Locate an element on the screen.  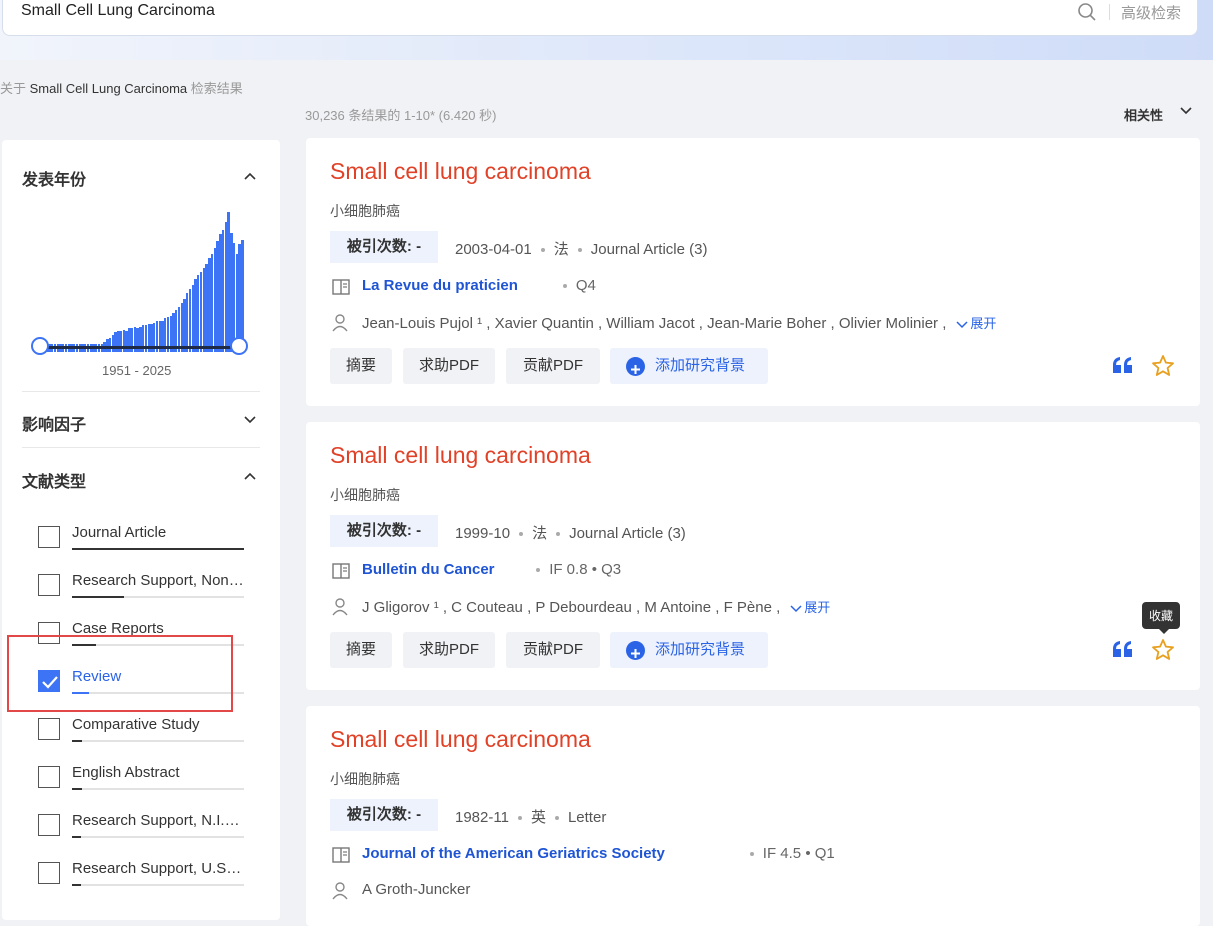
journal-link: La Revue du praticien is located at coordinates (440, 285).